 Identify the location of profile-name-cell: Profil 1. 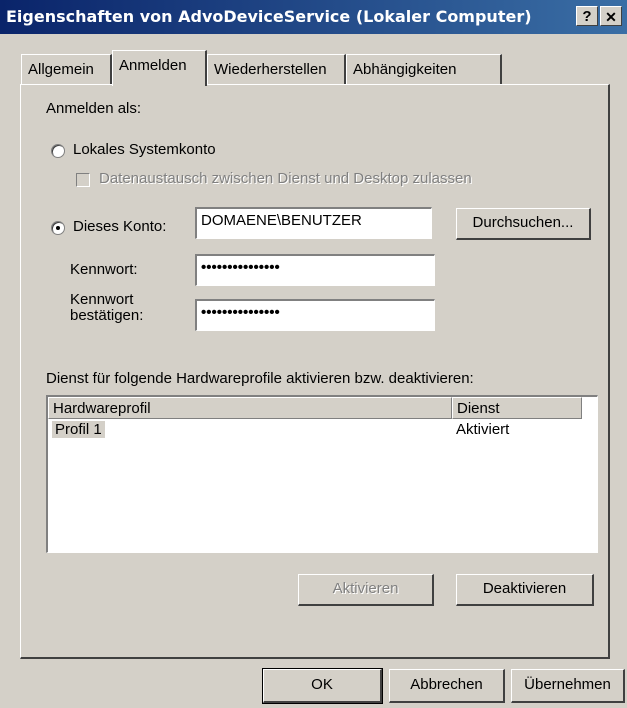
(78, 429).